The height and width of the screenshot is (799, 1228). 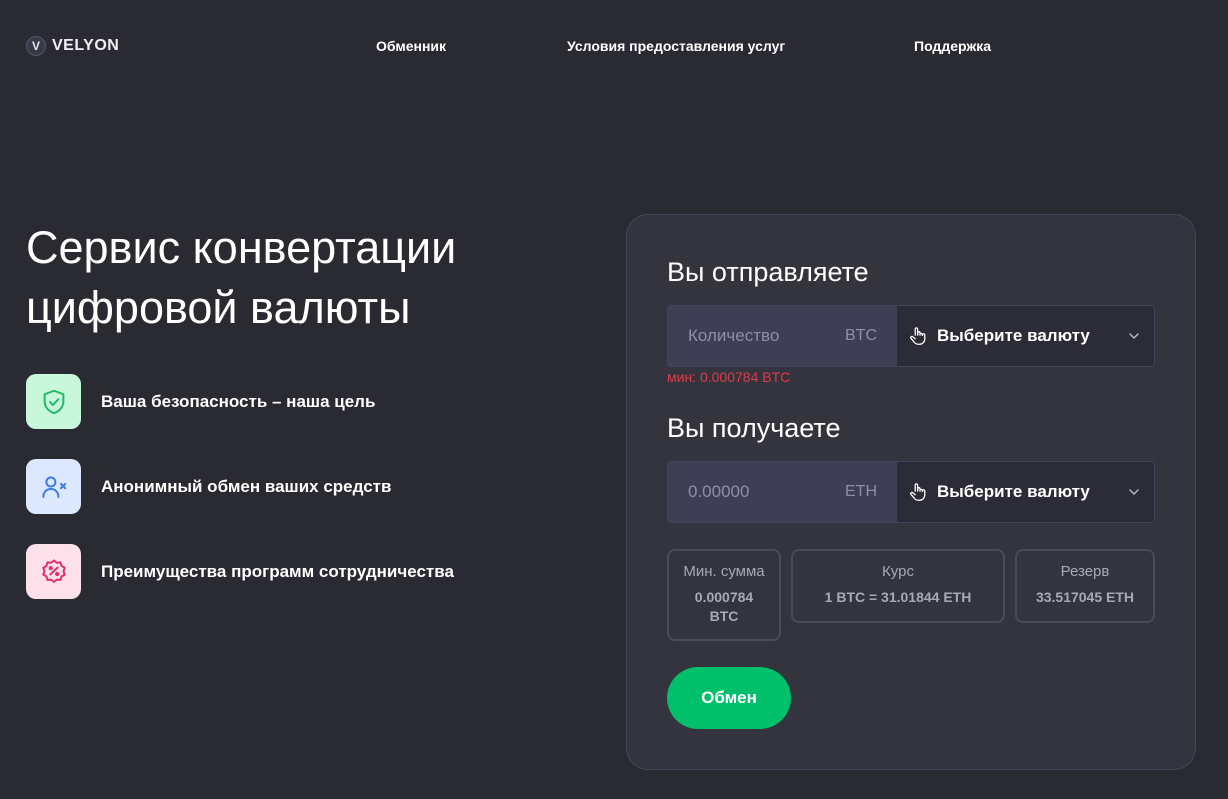 I want to click on send-currency-select: Выберите валюту, so click(x=1025, y=336).